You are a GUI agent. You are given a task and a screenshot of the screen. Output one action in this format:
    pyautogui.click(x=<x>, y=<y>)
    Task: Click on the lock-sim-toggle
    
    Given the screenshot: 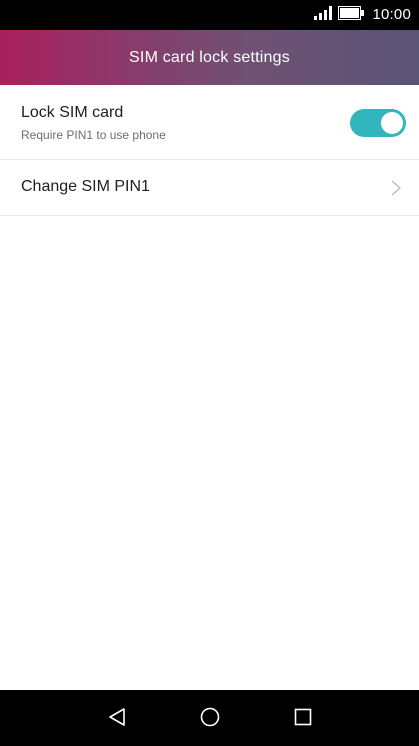 What is the action you would take?
    pyautogui.click(x=378, y=123)
    